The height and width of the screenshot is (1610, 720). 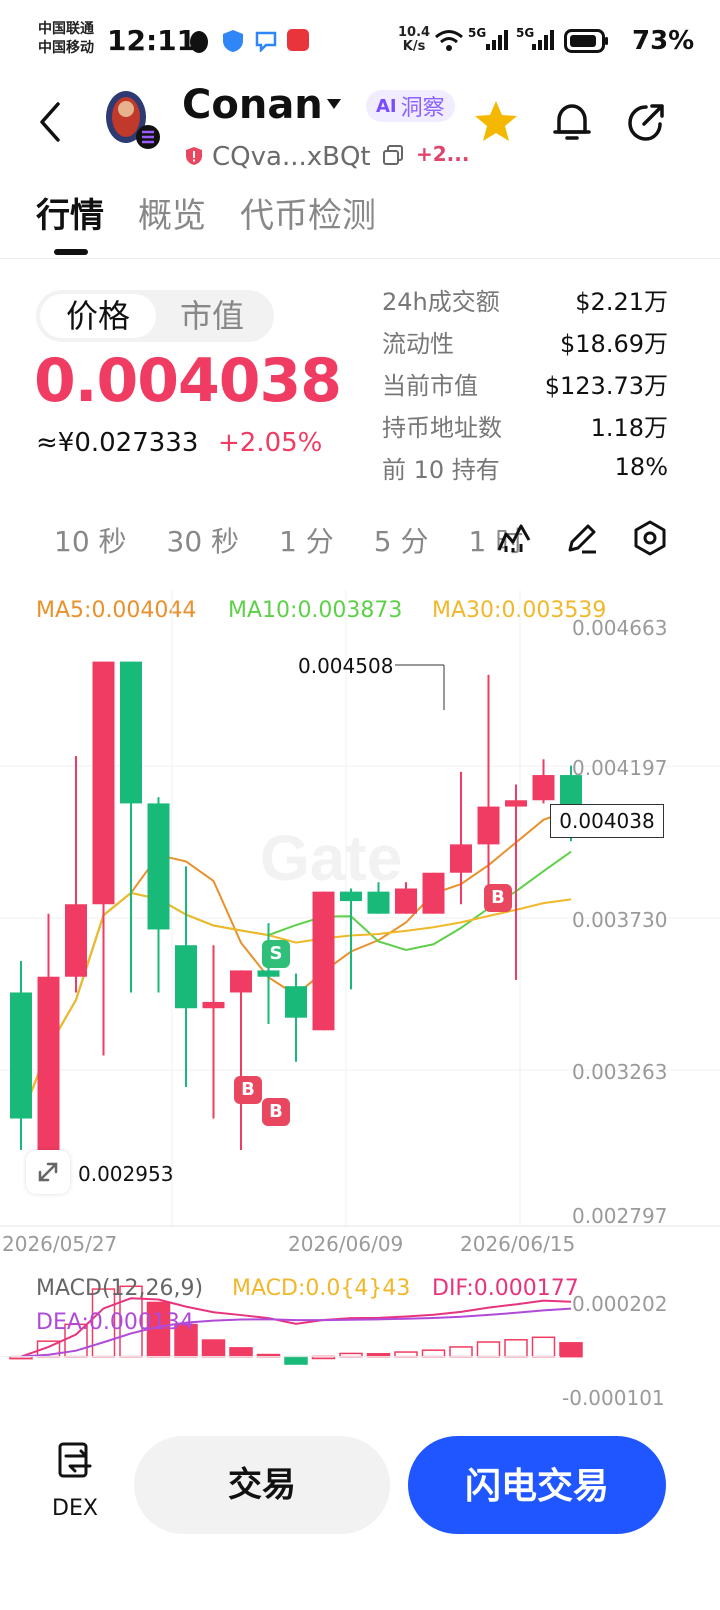 I want to click on token-name: Conan, so click(x=252, y=105).